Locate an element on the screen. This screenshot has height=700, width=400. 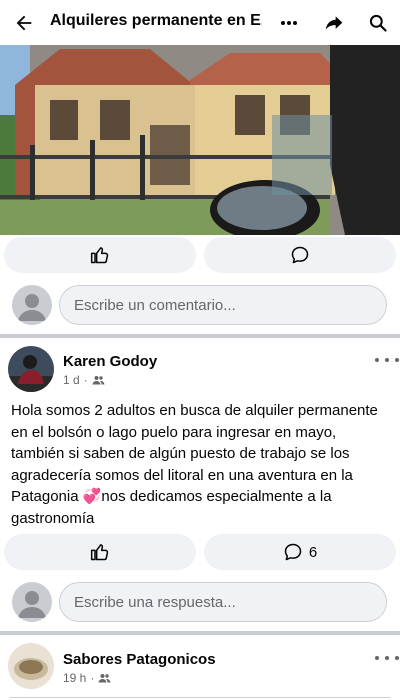
page-avatar is located at coordinates (31, 666).